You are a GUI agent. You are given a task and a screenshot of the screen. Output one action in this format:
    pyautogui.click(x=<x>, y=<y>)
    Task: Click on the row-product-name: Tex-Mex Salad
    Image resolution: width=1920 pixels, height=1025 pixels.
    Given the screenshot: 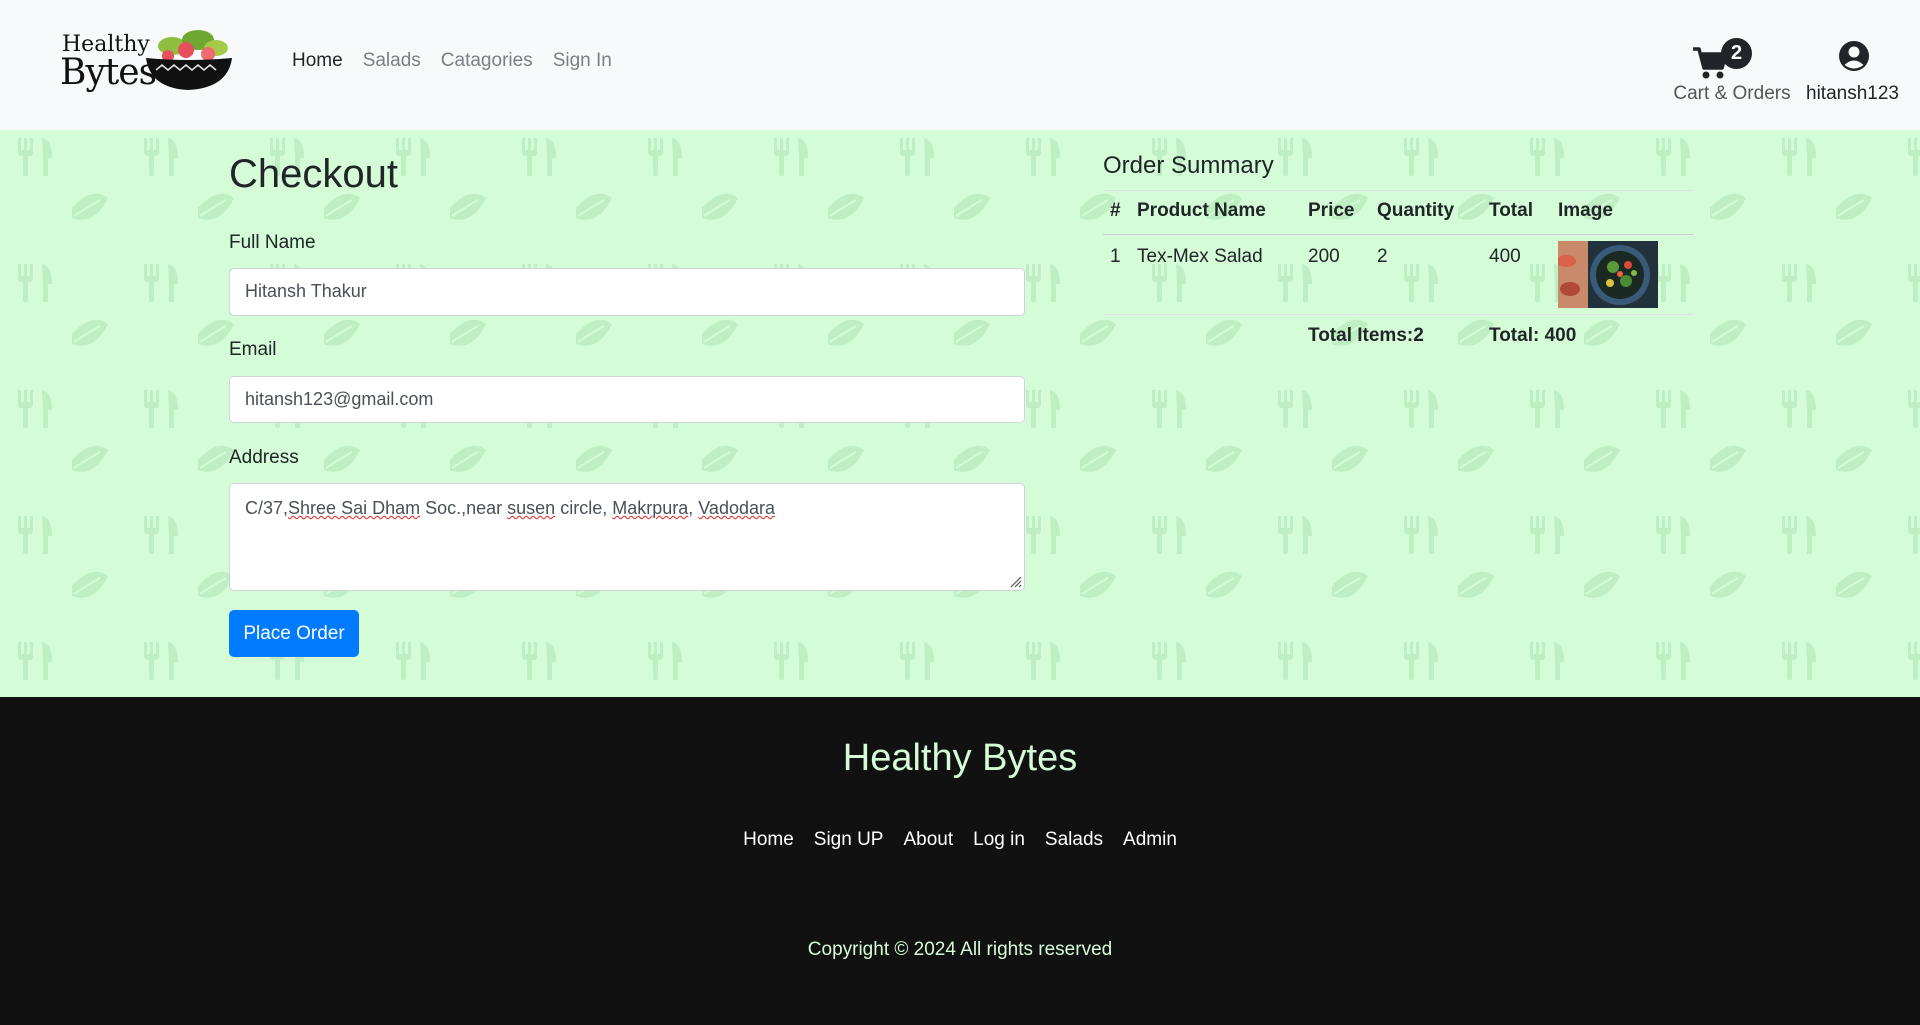 What is the action you would take?
    pyautogui.click(x=1200, y=256)
    